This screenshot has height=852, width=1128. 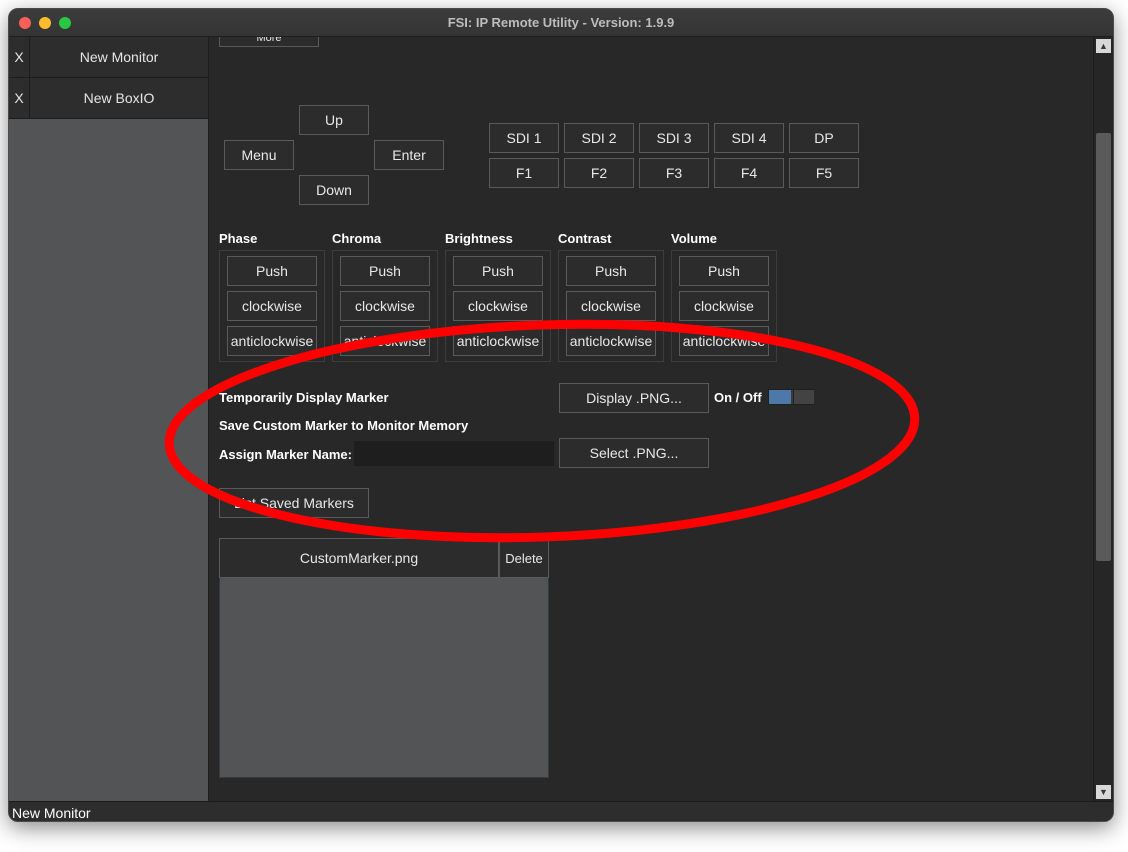 I want to click on scroll-up-arrow-icon: ▲, so click(x=1103, y=46).